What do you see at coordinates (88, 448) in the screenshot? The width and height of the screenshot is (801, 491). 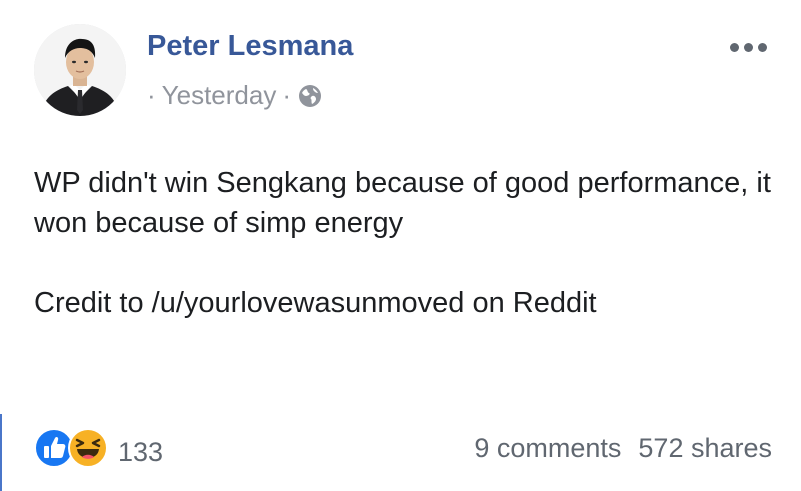 I see `haha-icon` at bounding box center [88, 448].